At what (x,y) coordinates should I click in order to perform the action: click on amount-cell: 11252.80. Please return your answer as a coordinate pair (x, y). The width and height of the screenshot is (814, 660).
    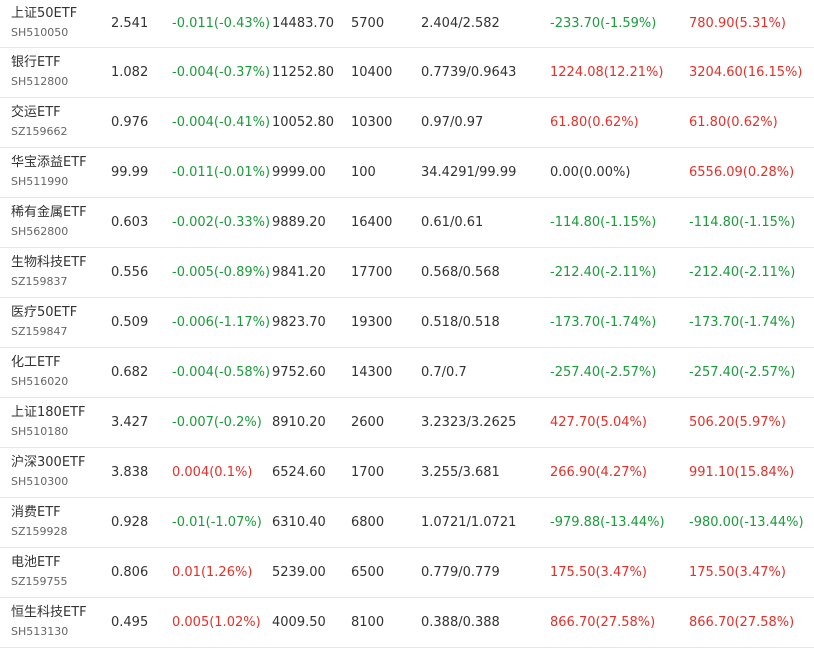
    Looking at the image, I should click on (303, 72).